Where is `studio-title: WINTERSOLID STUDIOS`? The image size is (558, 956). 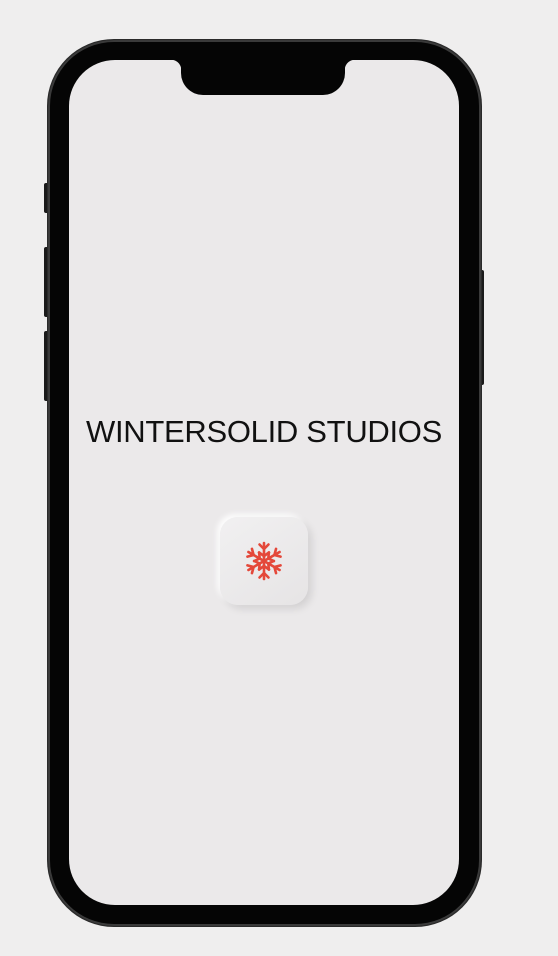 studio-title: WINTERSOLID STUDIOS is located at coordinates (264, 431).